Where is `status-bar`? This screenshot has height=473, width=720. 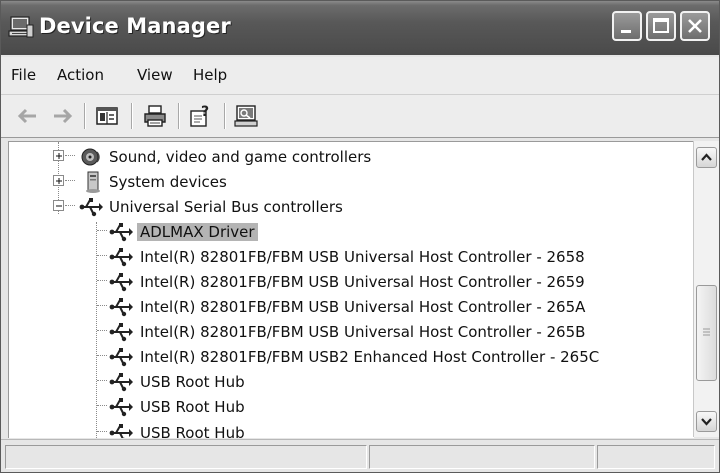 status-bar is located at coordinates (360, 455).